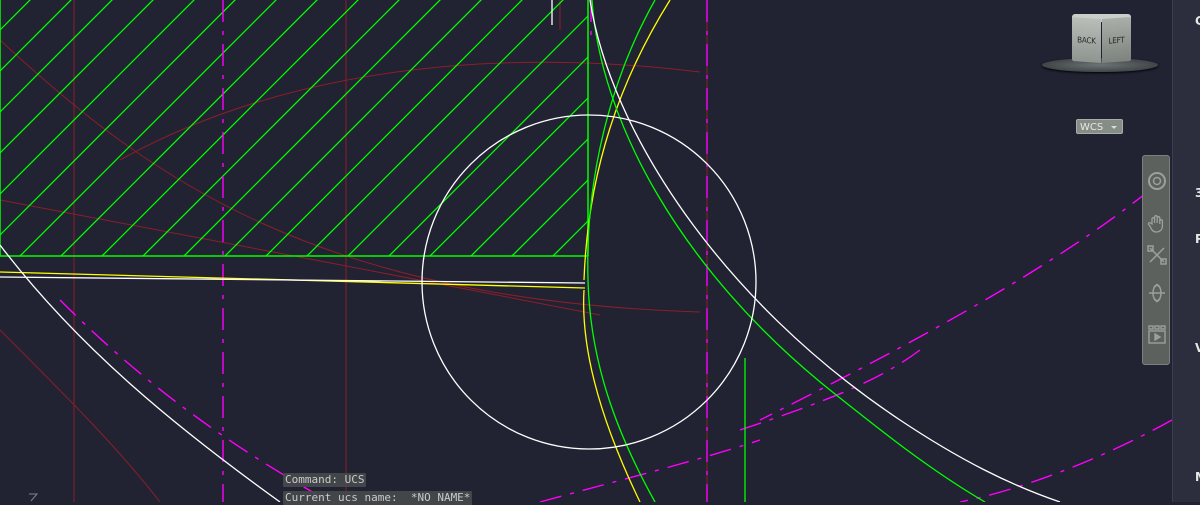  Describe the element at coordinates (1157, 255) in the screenshot. I see `zoom-extents-icon` at that location.